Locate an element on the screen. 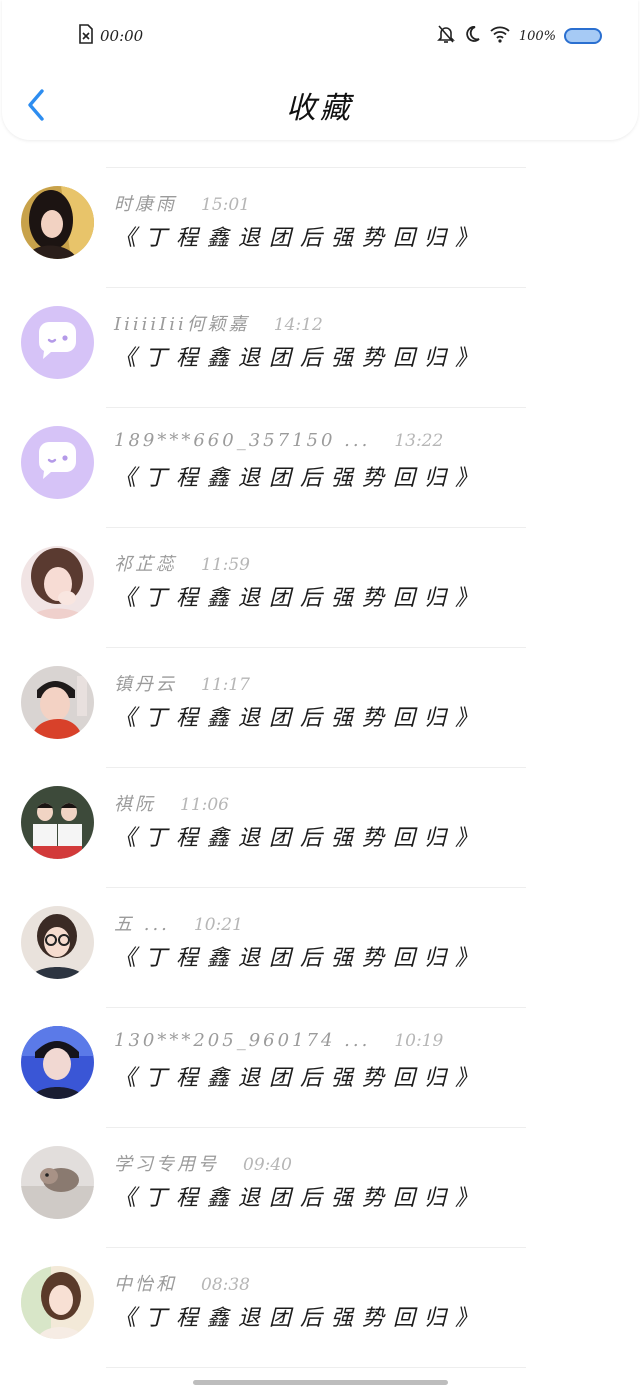 This screenshot has height=1387, width=640. item-meta: 五 ... 10:21 is located at coordinates (178, 923).